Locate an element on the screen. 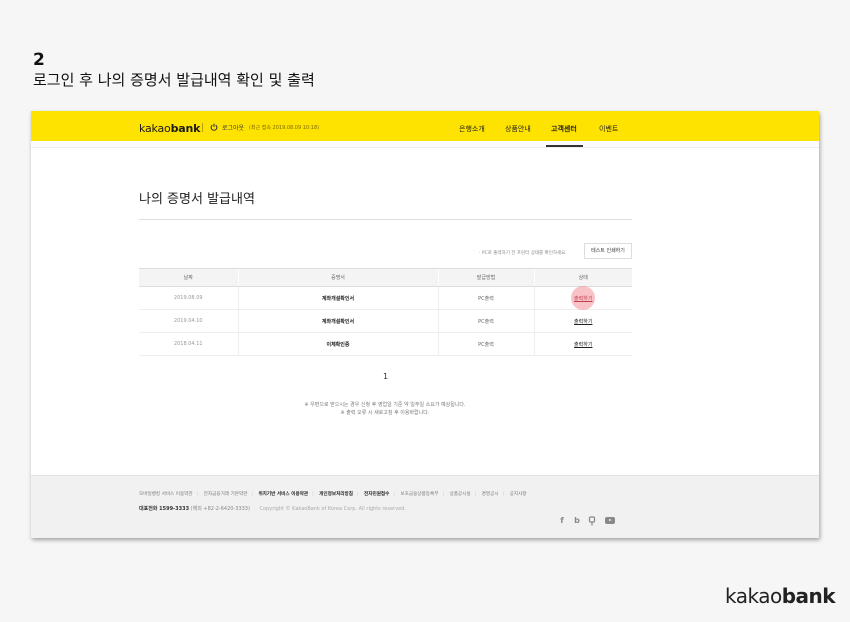  table-header-row: 날짜 증명서 발급방법 상태 is located at coordinates (385, 277).